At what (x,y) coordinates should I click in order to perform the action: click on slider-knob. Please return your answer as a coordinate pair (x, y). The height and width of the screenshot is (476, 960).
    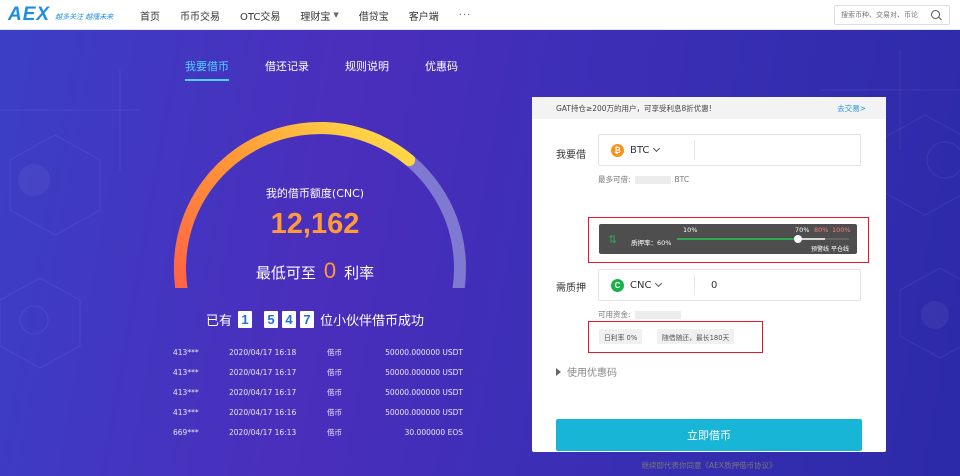
    Looking at the image, I should click on (797, 239).